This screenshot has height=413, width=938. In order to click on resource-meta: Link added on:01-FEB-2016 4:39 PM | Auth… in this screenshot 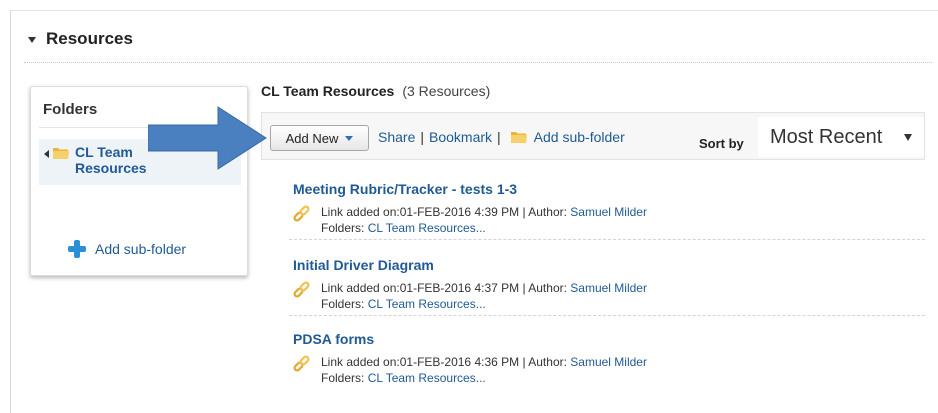, I will do `click(470, 219)`.